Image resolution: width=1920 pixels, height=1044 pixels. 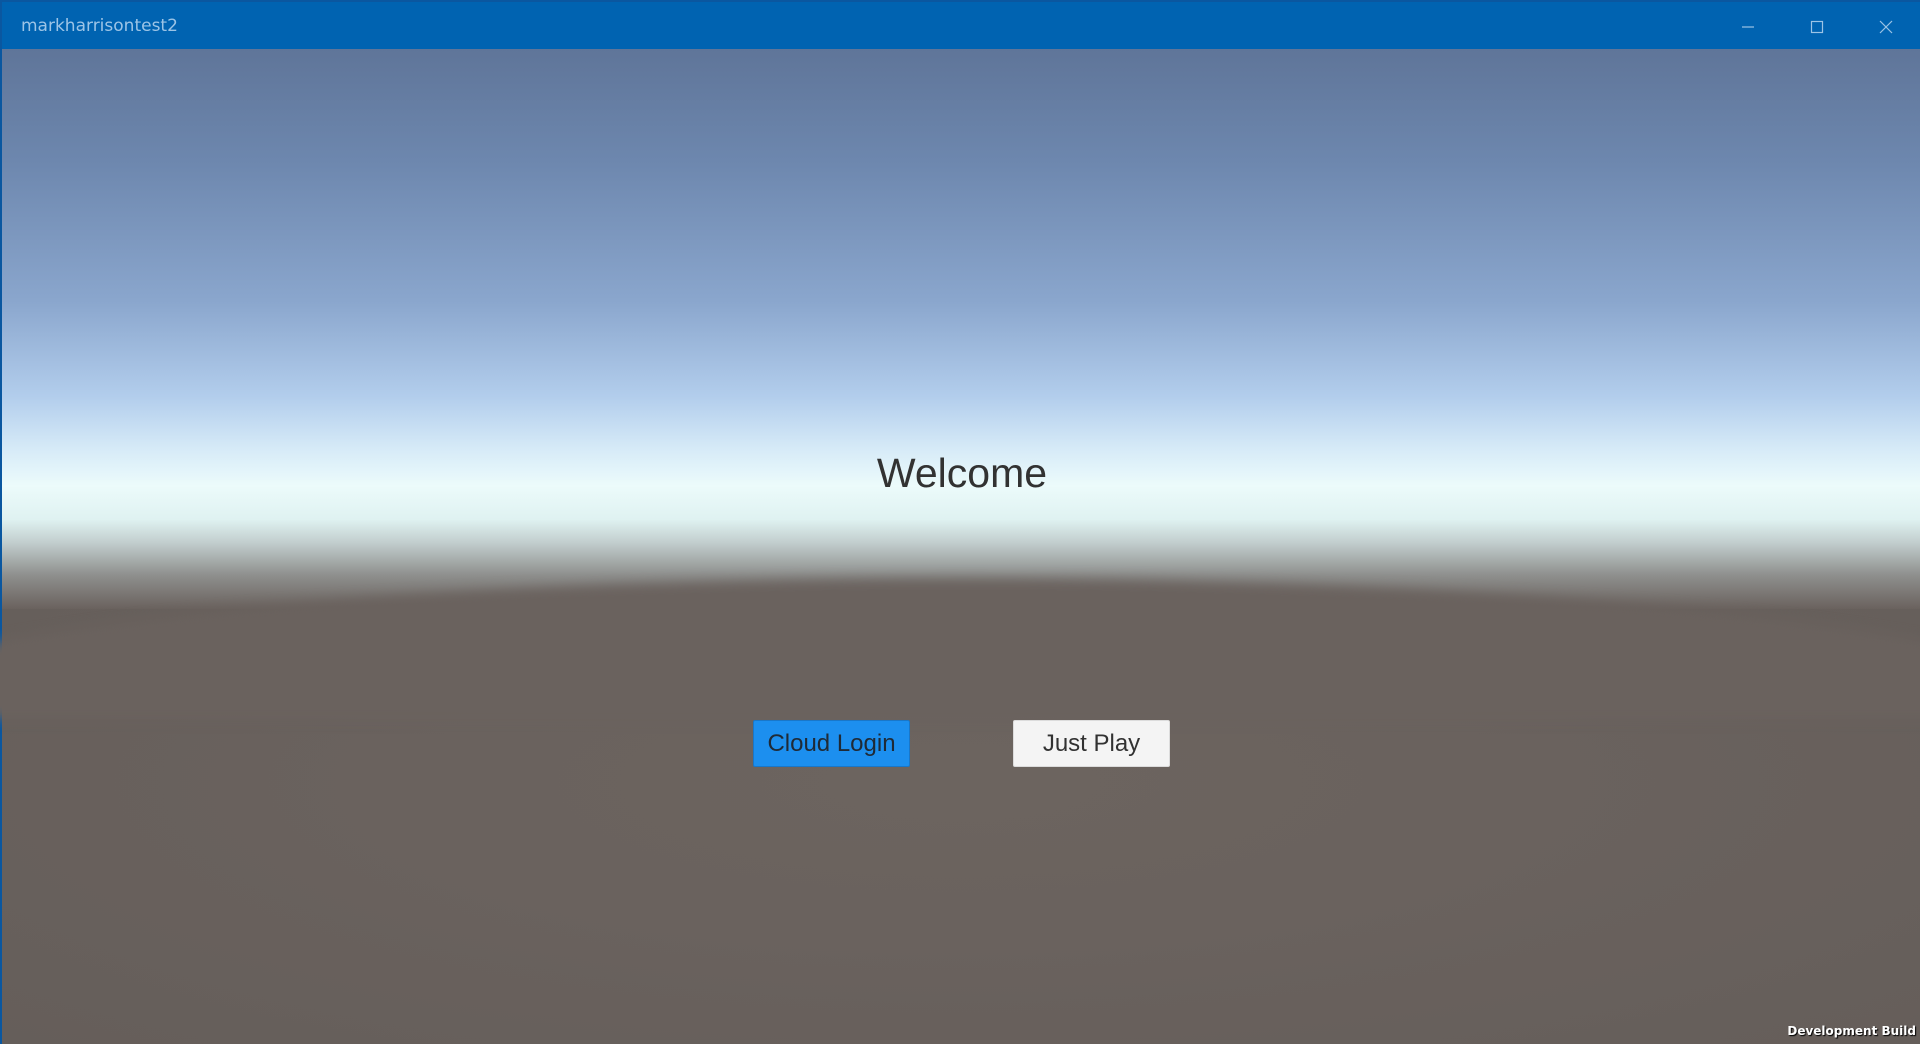 I want to click on just-play-button: Just Play, so click(x=1091, y=743).